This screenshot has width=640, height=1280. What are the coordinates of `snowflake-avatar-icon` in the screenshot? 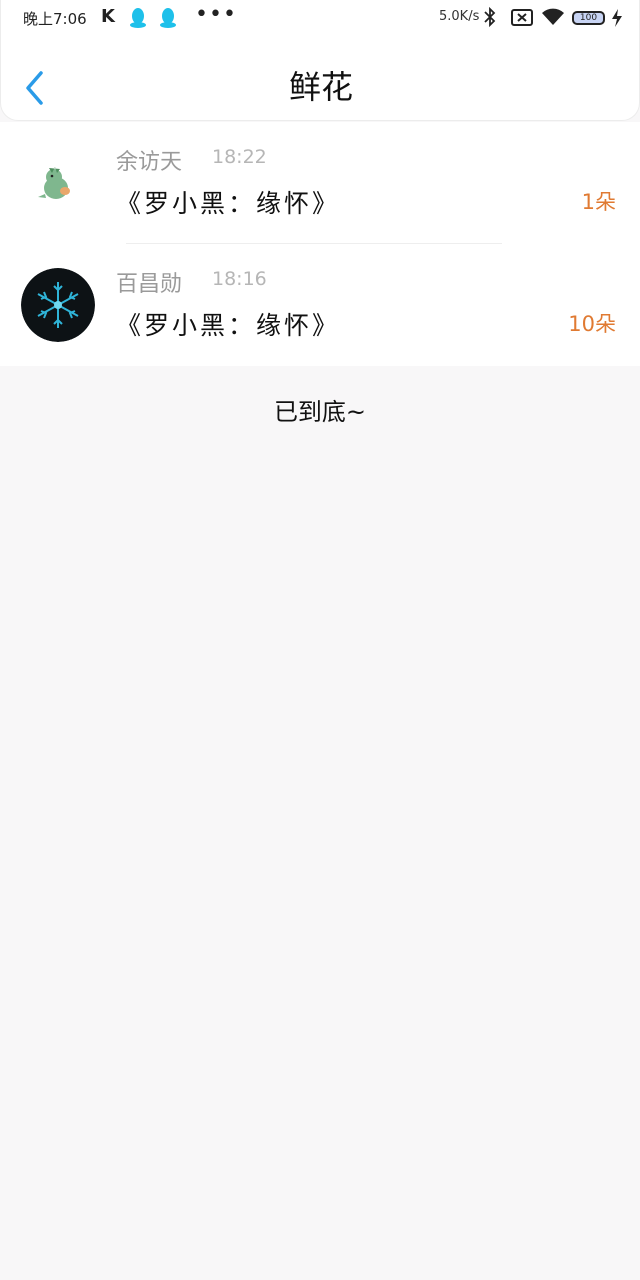 It's located at (58, 305).